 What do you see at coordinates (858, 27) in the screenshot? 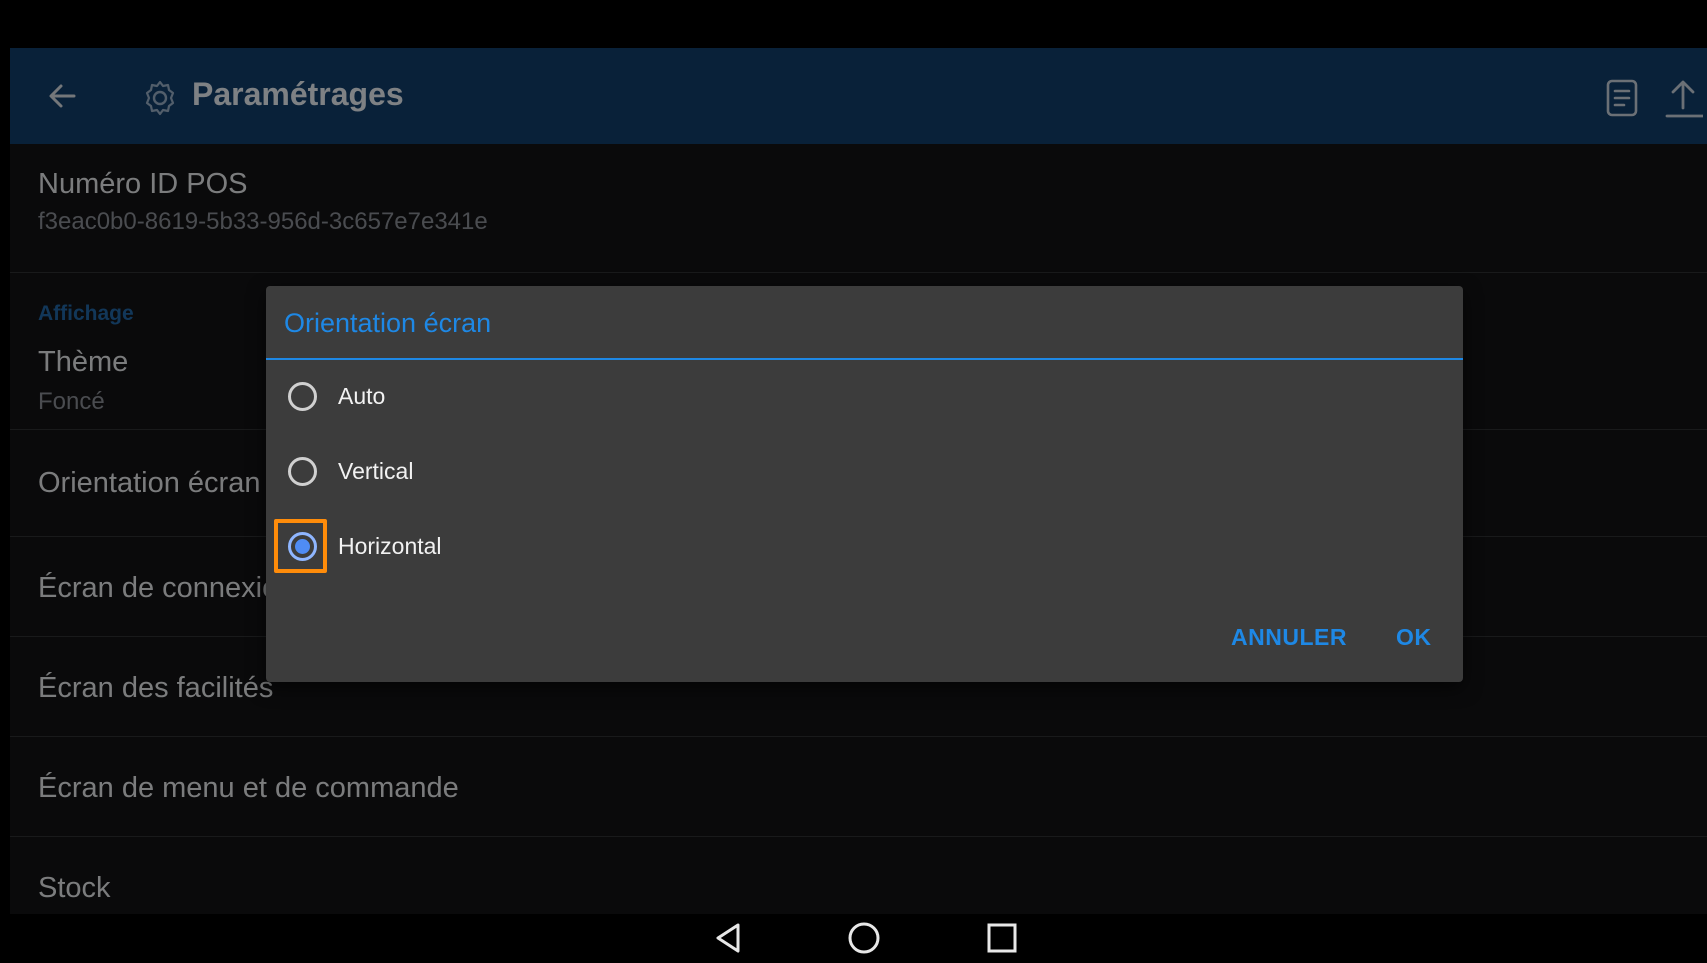
I see `status-bar` at bounding box center [858, 27].